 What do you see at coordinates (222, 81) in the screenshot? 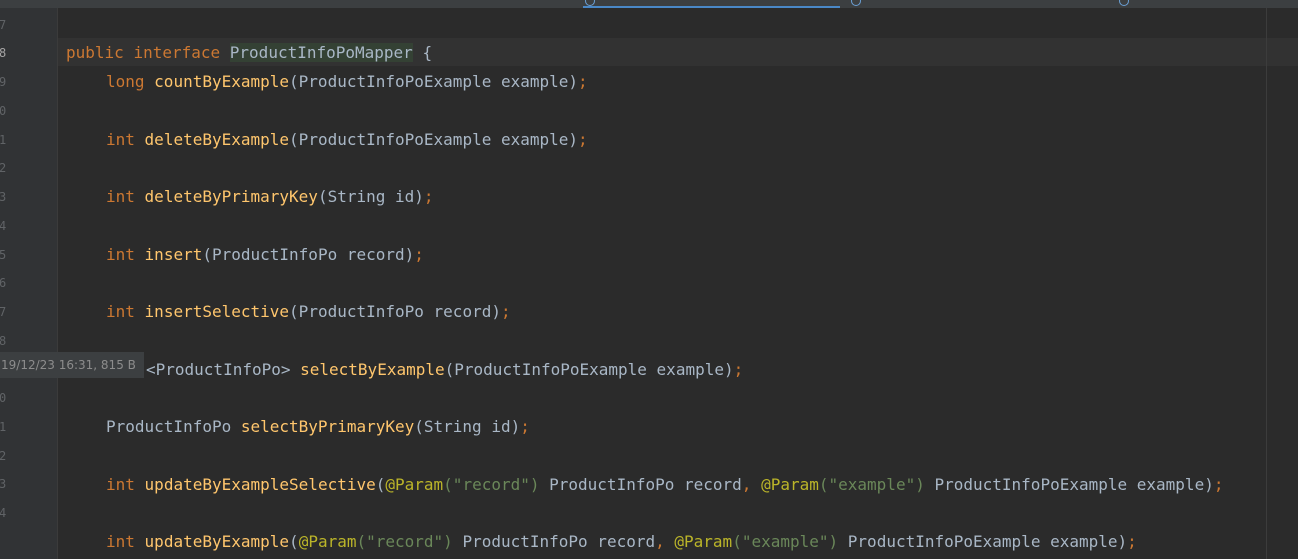
I see `method-name: countByExample` at bounding box center [222, 81].